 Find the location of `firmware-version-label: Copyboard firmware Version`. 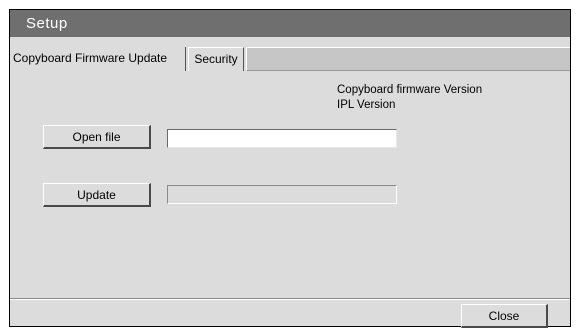

firmware-version-label: Copyboard firmware Version is located at coordinates (410, 90).